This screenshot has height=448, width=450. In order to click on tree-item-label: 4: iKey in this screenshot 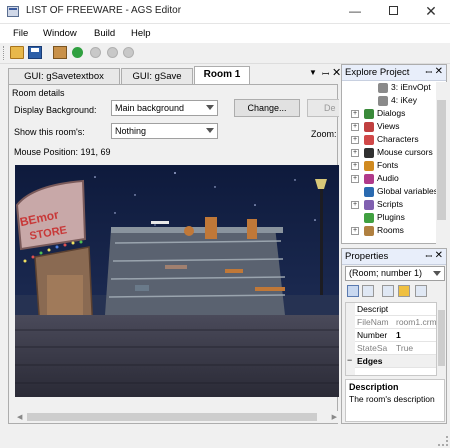, I will do `click(404, 100)`.